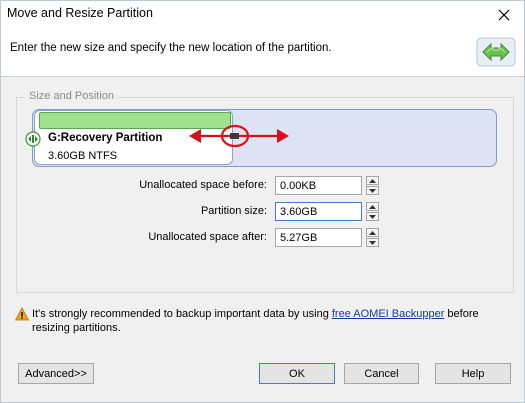  I want to click on partition-name: G:Recovery Partition, so click(105, 138).